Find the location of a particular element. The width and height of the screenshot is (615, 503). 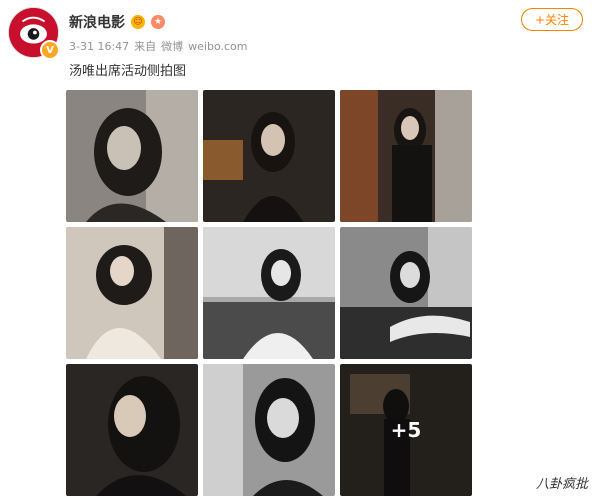

watermark: 八卦疯批 is located at coordinates (562, 484).